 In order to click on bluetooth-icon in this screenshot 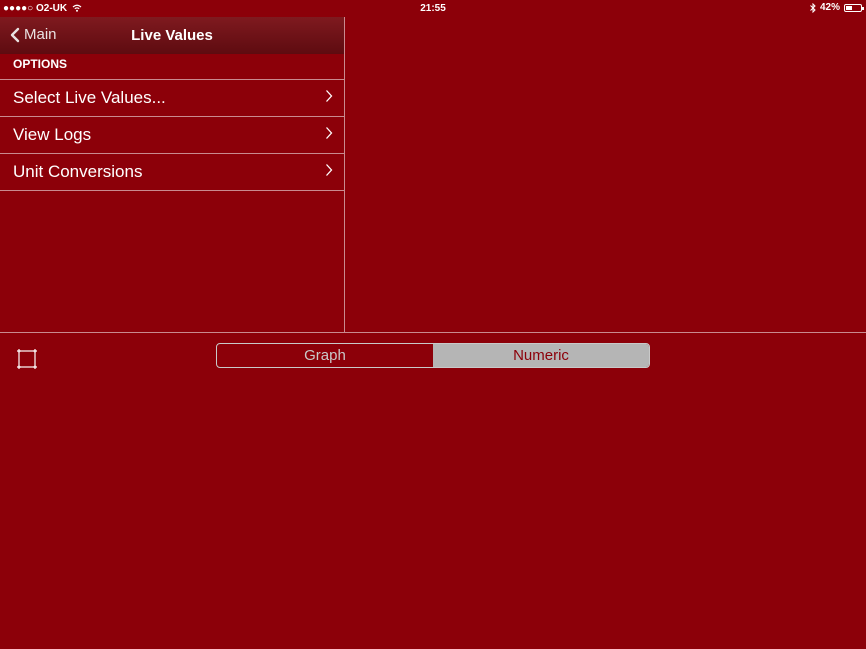, I will do `click(813, 7)`.